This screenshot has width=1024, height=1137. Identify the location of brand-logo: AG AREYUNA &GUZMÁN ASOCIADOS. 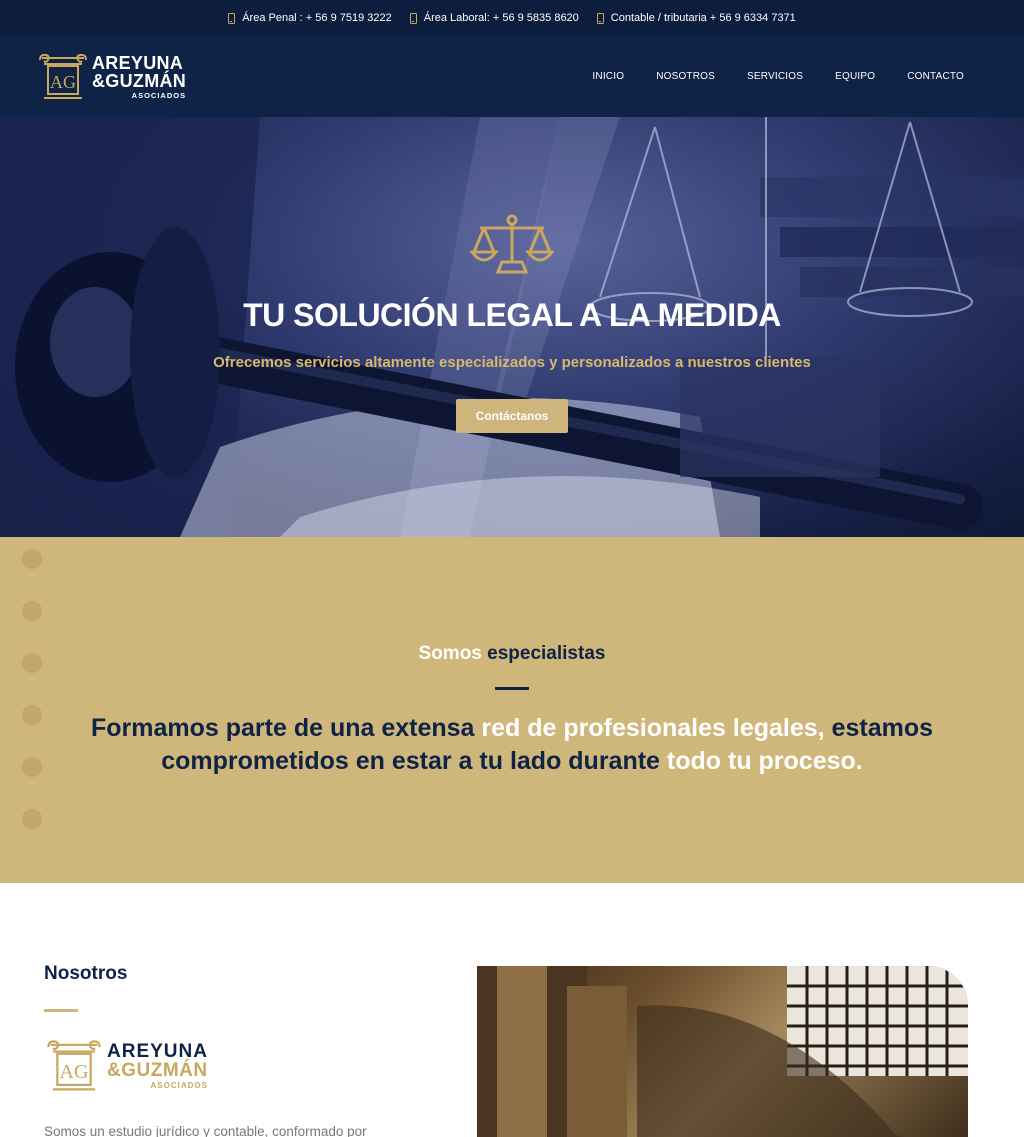
(111, 77).